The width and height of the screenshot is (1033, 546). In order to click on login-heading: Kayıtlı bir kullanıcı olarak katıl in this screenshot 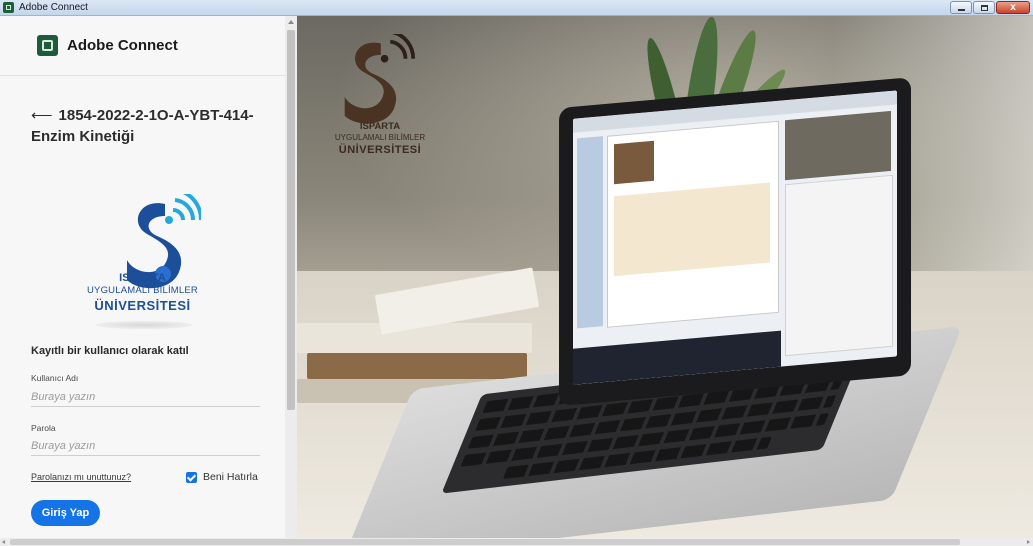, I will do `click(110, 351)`.